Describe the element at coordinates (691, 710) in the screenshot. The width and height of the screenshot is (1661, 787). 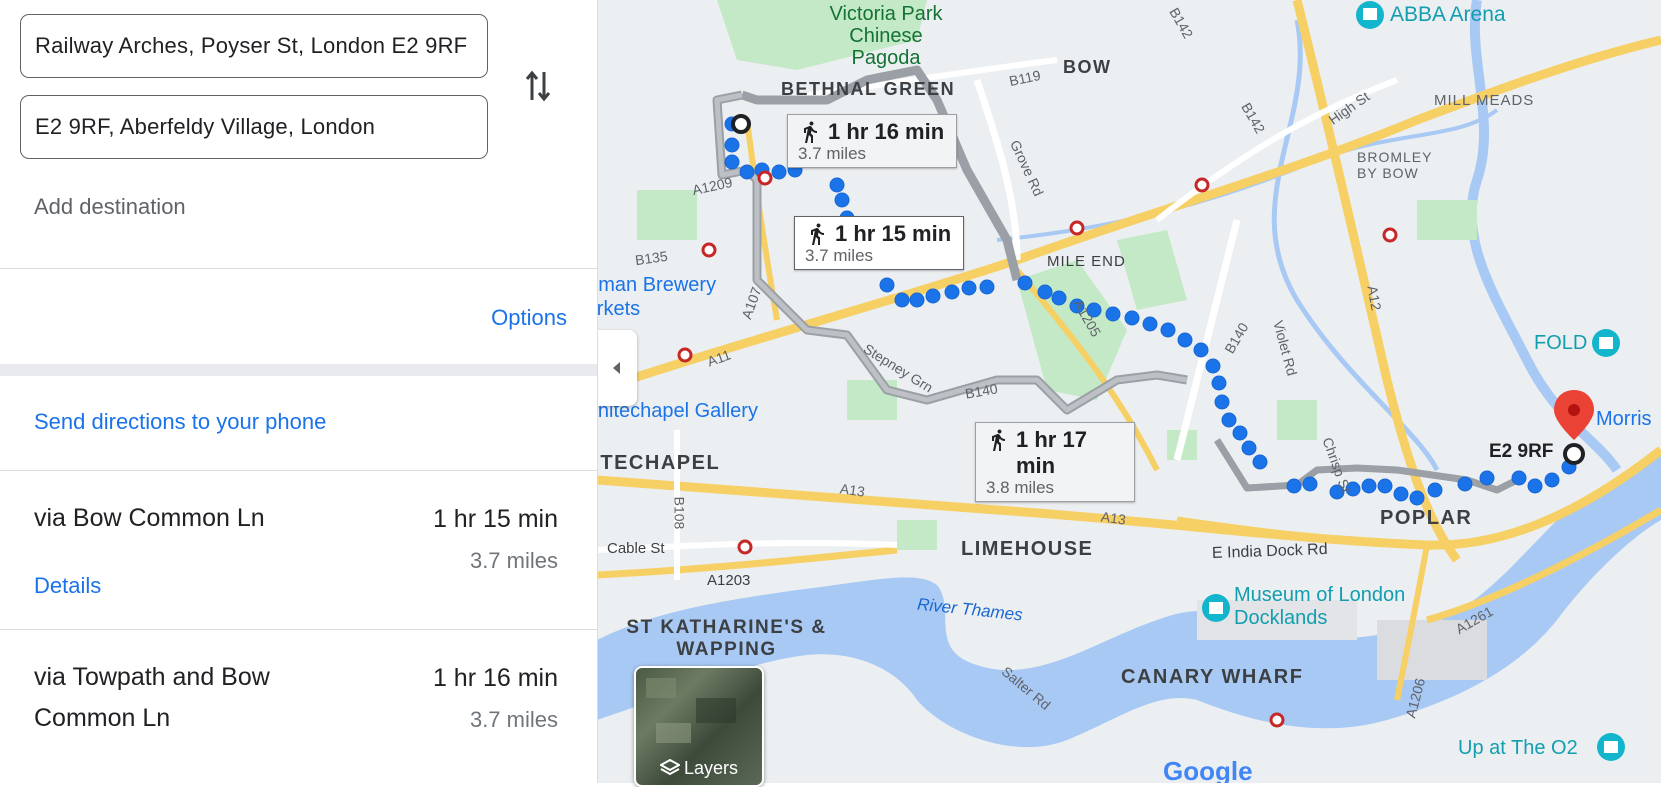
I see `satellite-thumbnail` at that location.